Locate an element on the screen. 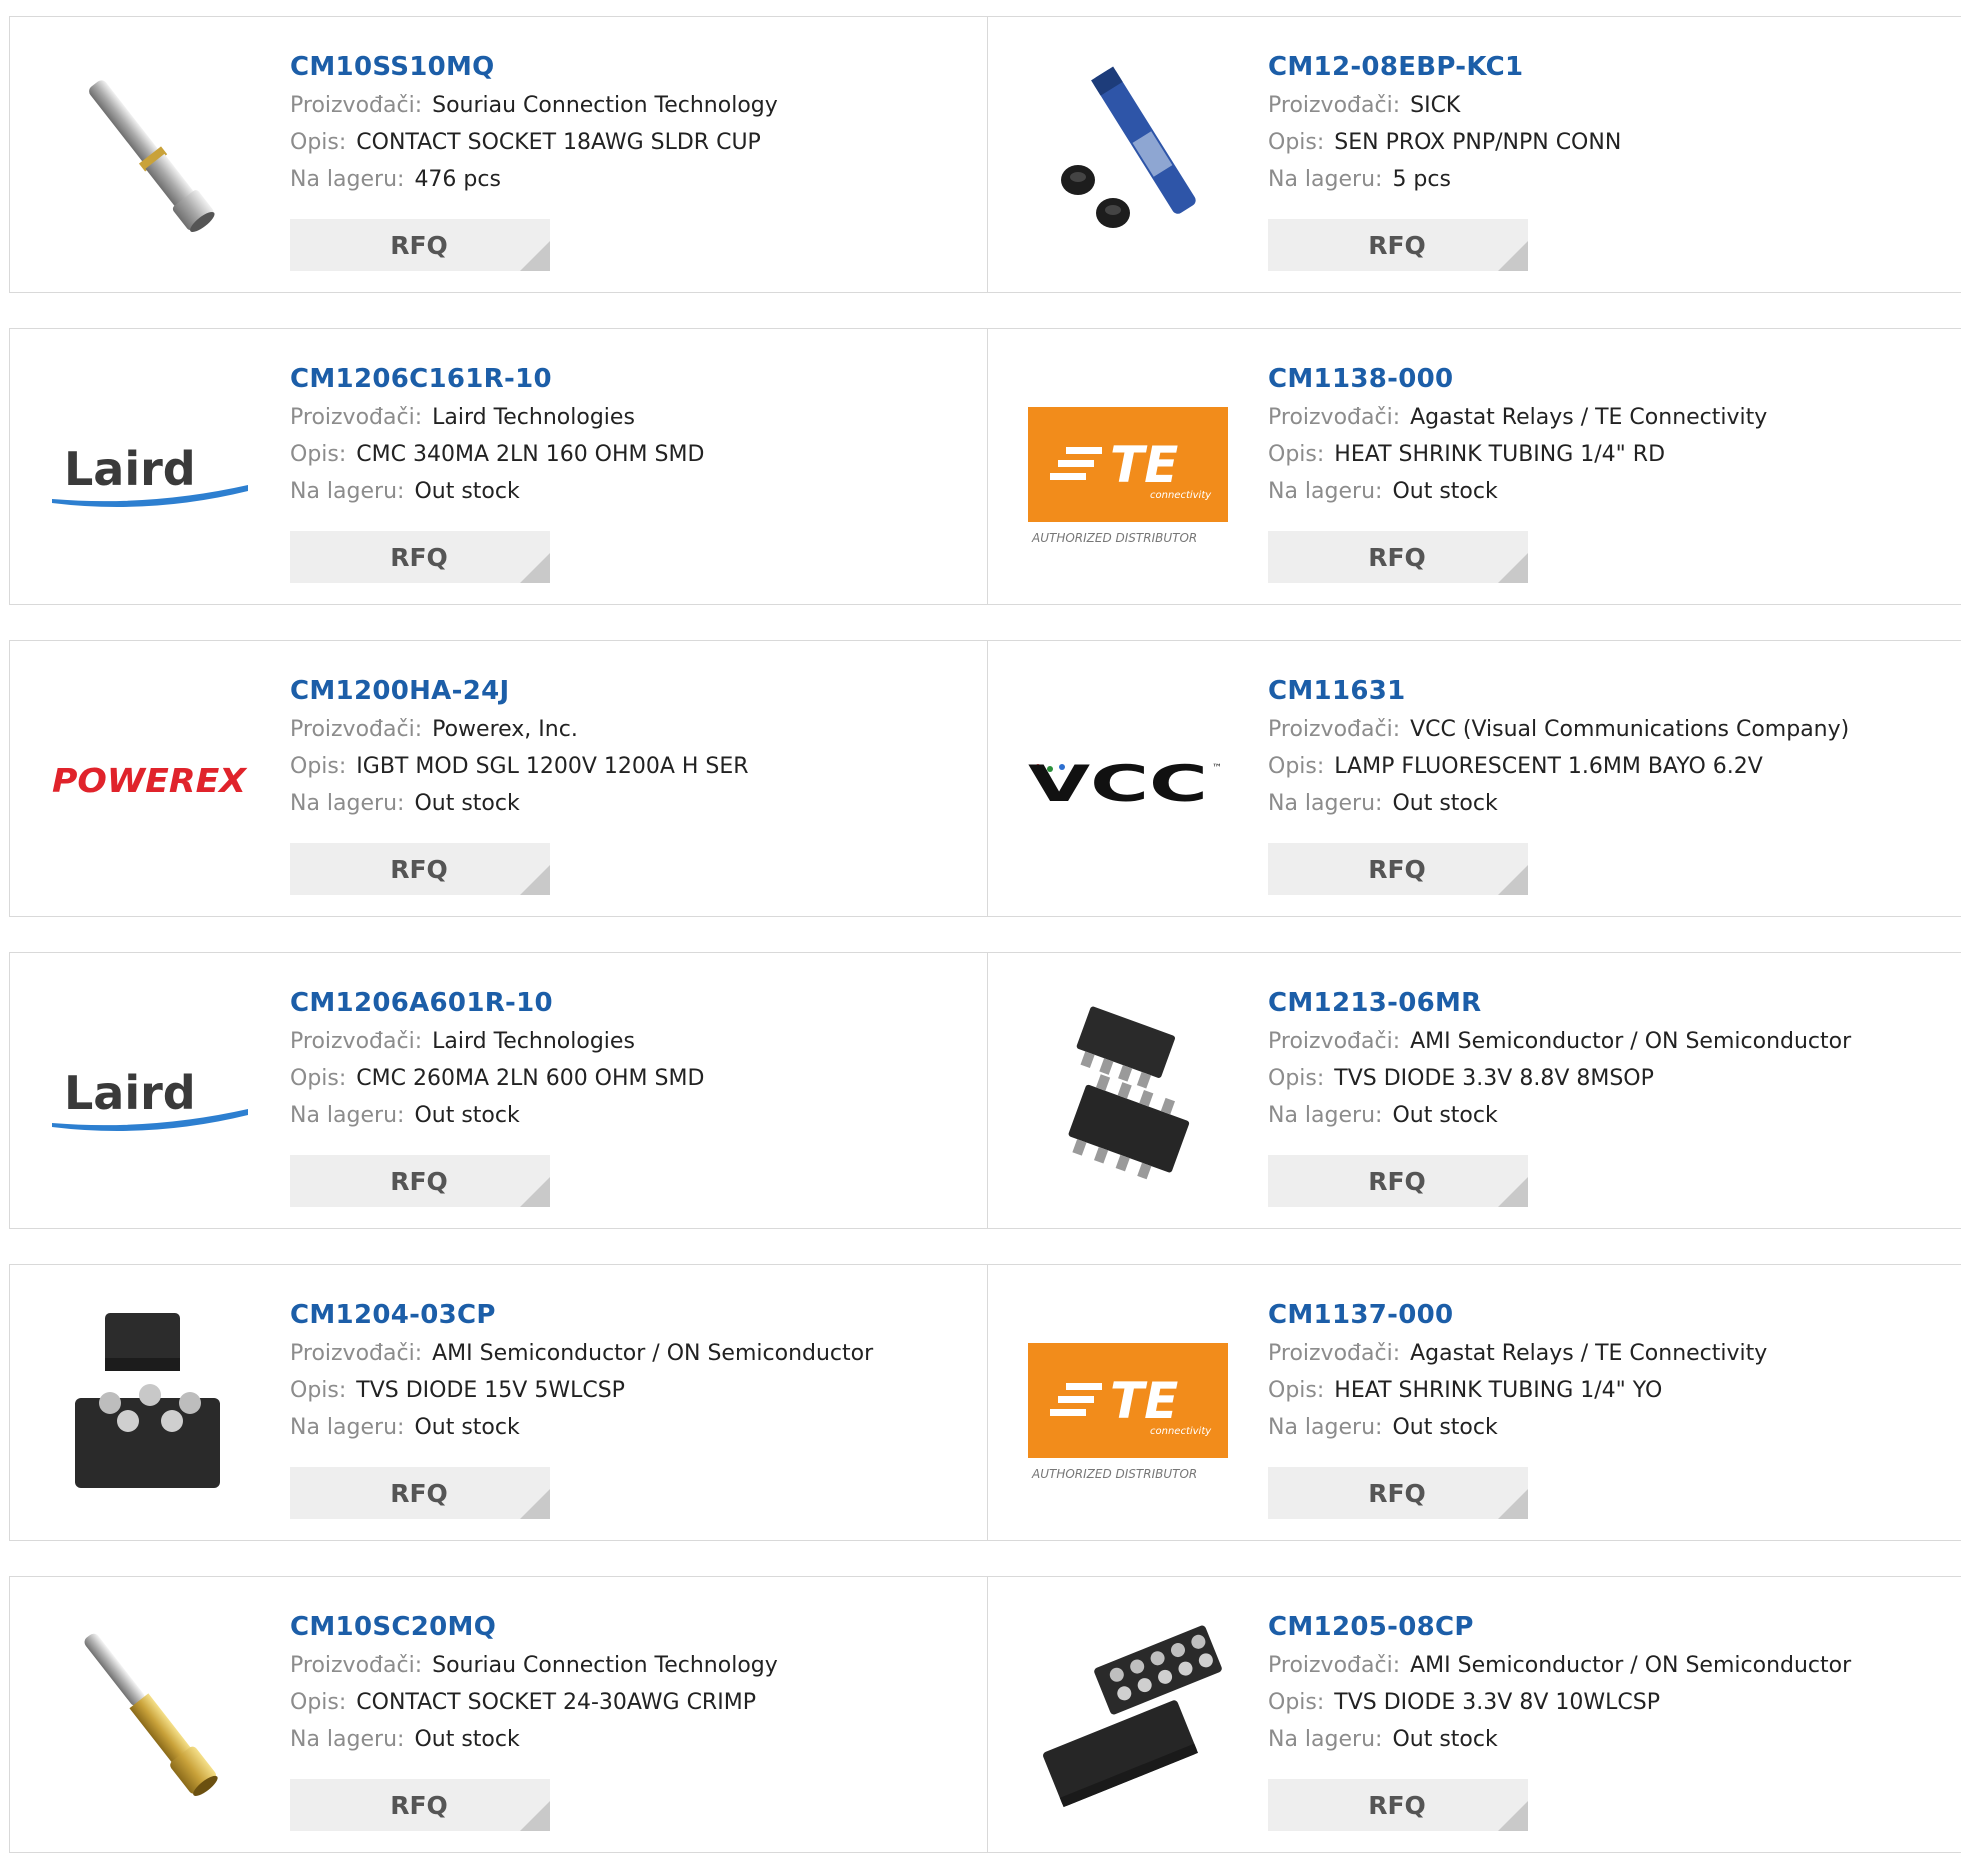 This screenshot has height=1853, width=1961. powerex-logo-text: POWEREX is located at coordinates (150, 780).